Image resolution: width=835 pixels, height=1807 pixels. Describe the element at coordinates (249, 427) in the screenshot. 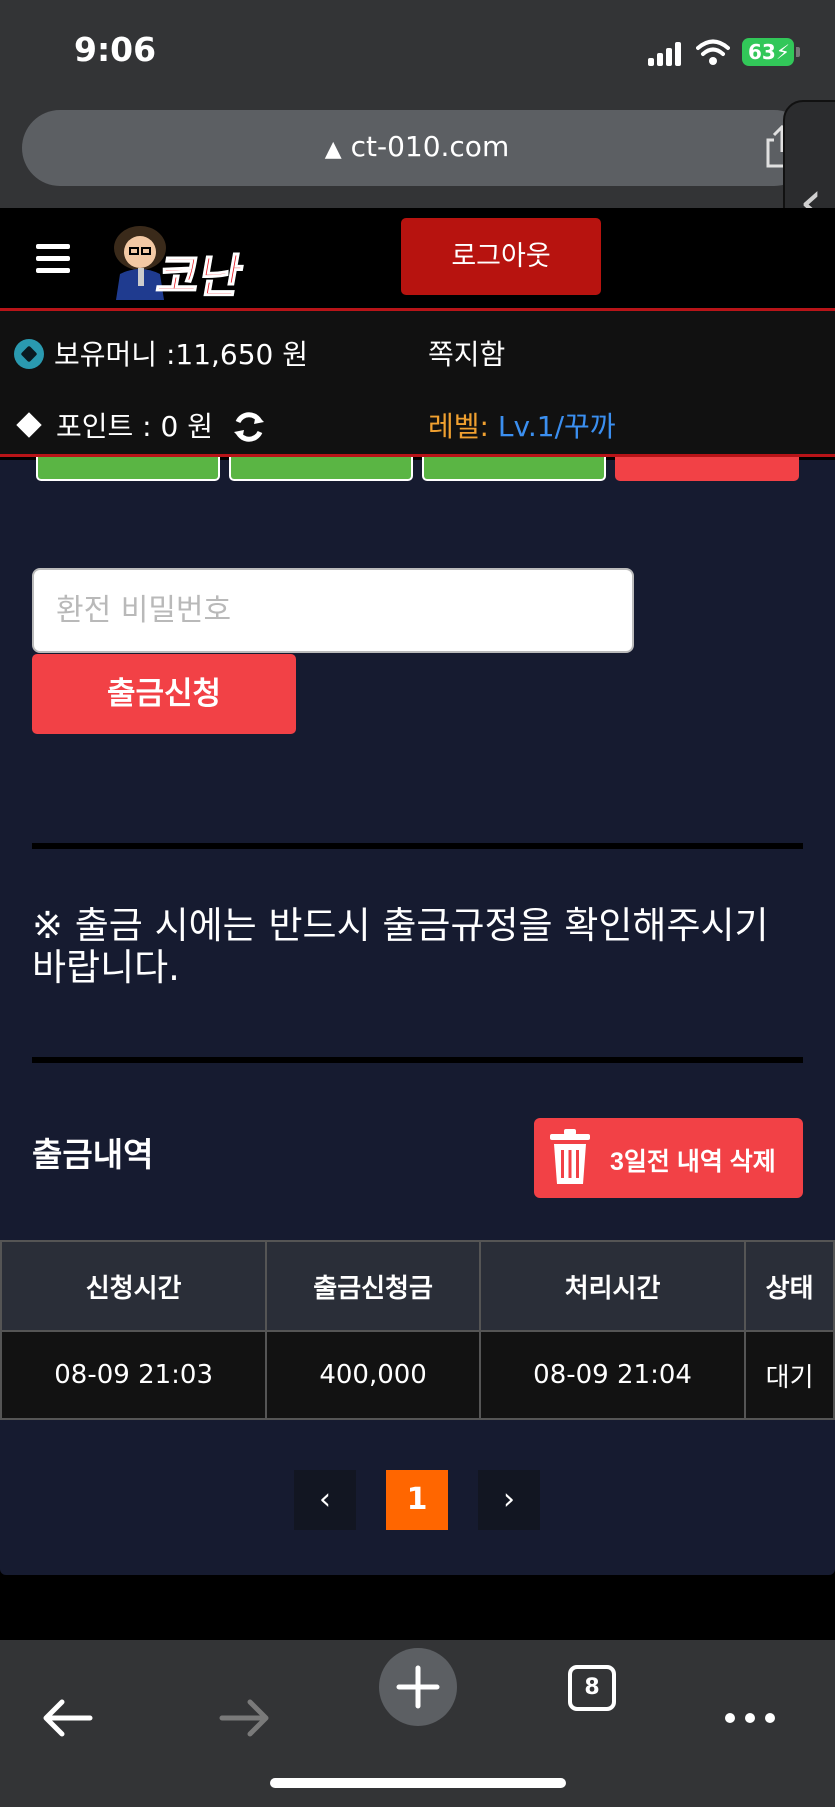

I see `refresh-icon` at that location.